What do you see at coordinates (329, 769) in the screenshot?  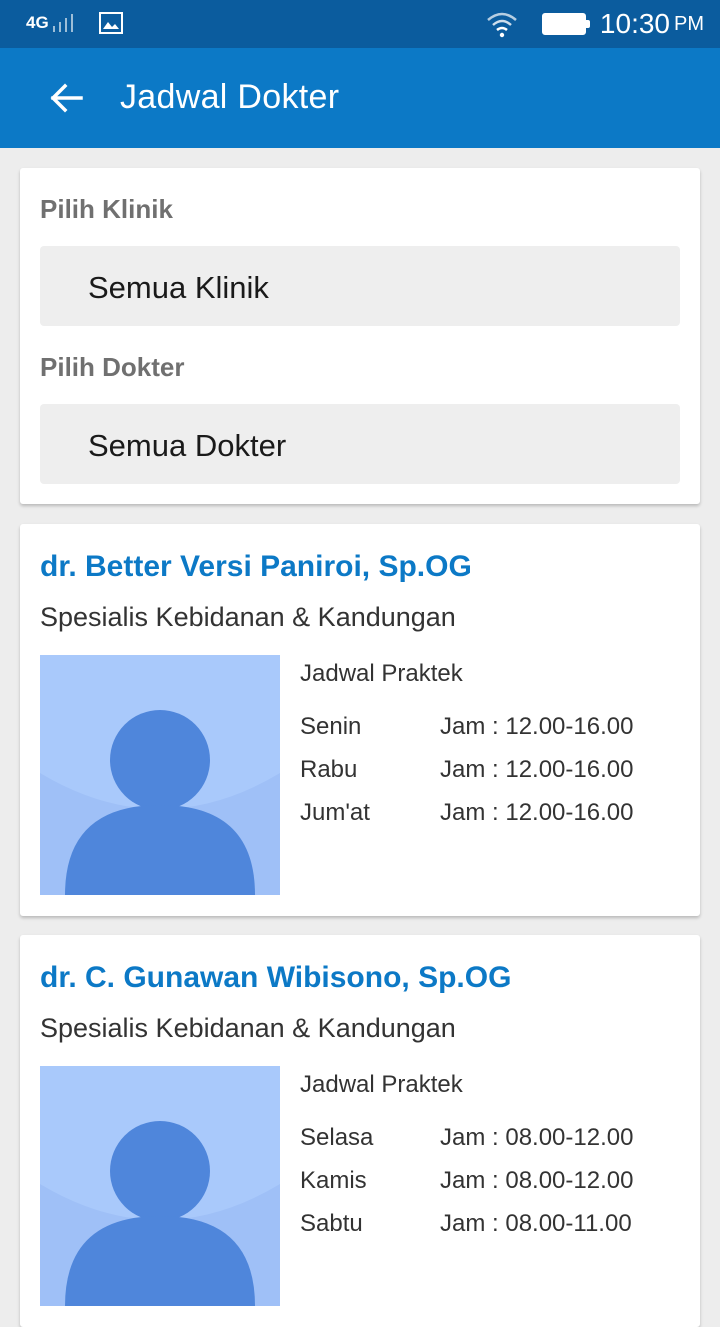 I see `schedule-day: Rabu` at bounding box center [329, 769].